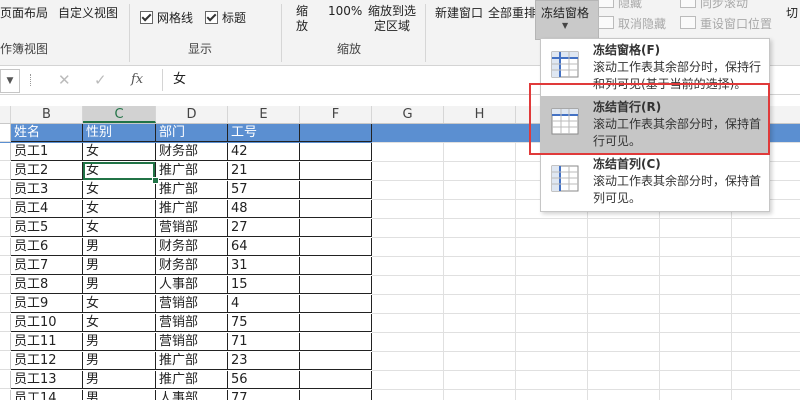 Image resolution: width=800 pixels, height=400 pixels. I want to click on row-header-corner, so click(5, 114).